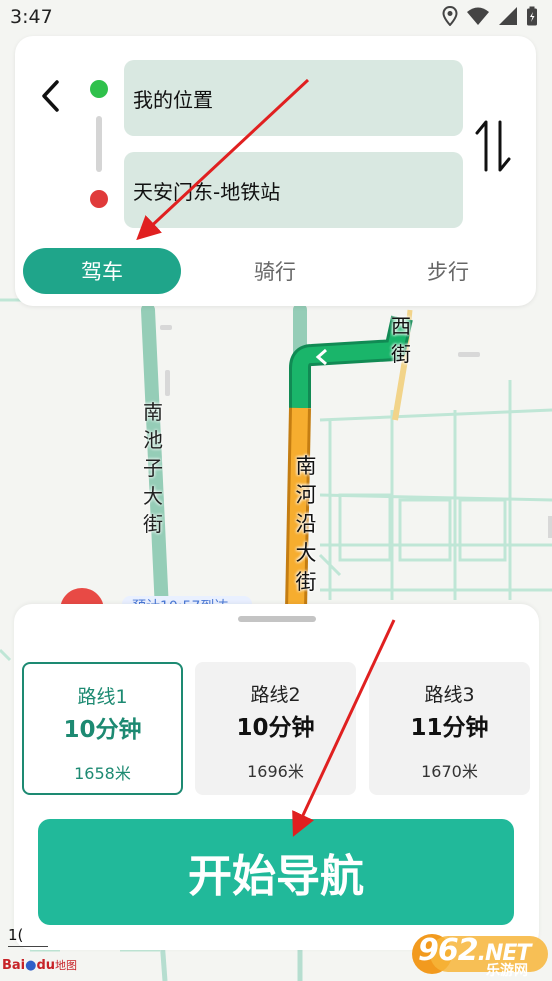 Image resolution: width=552 pixels, height=981 pixels. I want to click on route-connector-line, so click(99, 144).